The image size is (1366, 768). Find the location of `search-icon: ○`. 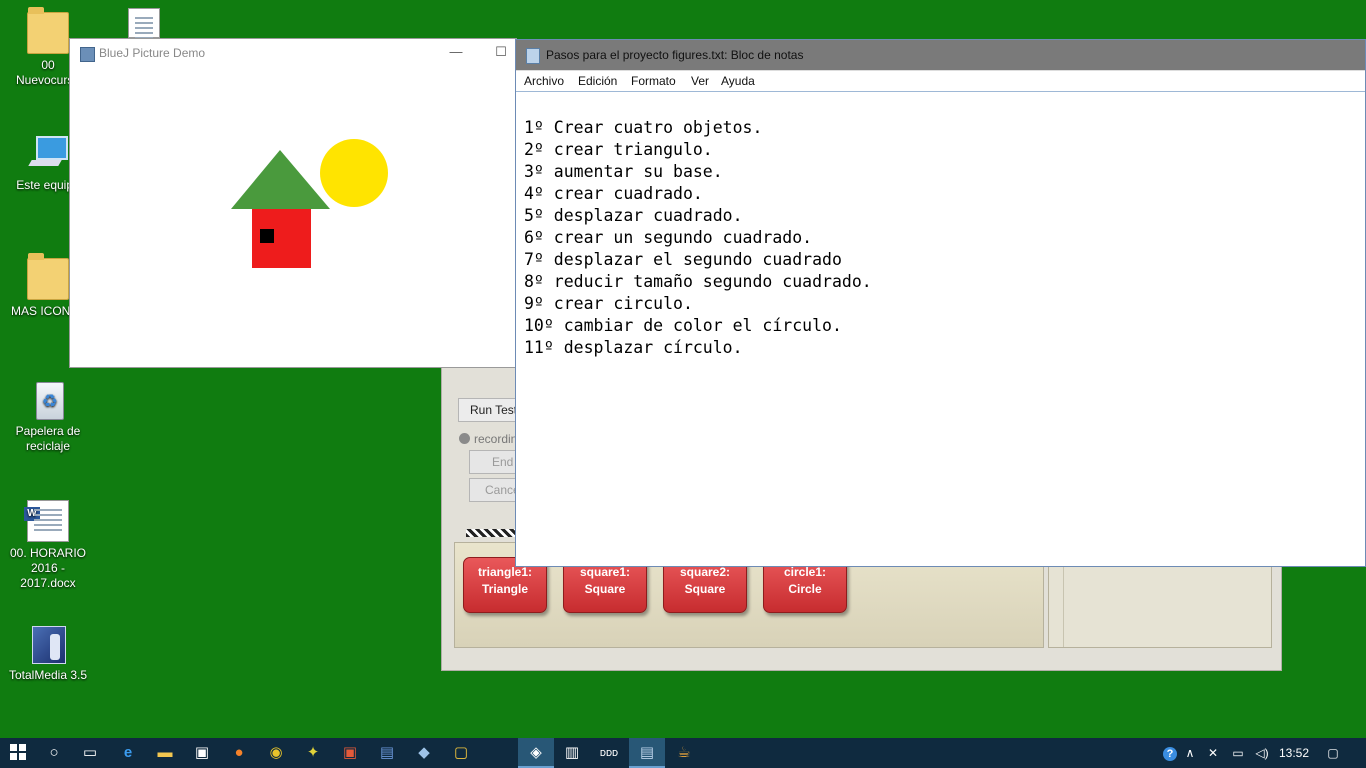

search-icon: ○ is located at coordinates (54, 753).